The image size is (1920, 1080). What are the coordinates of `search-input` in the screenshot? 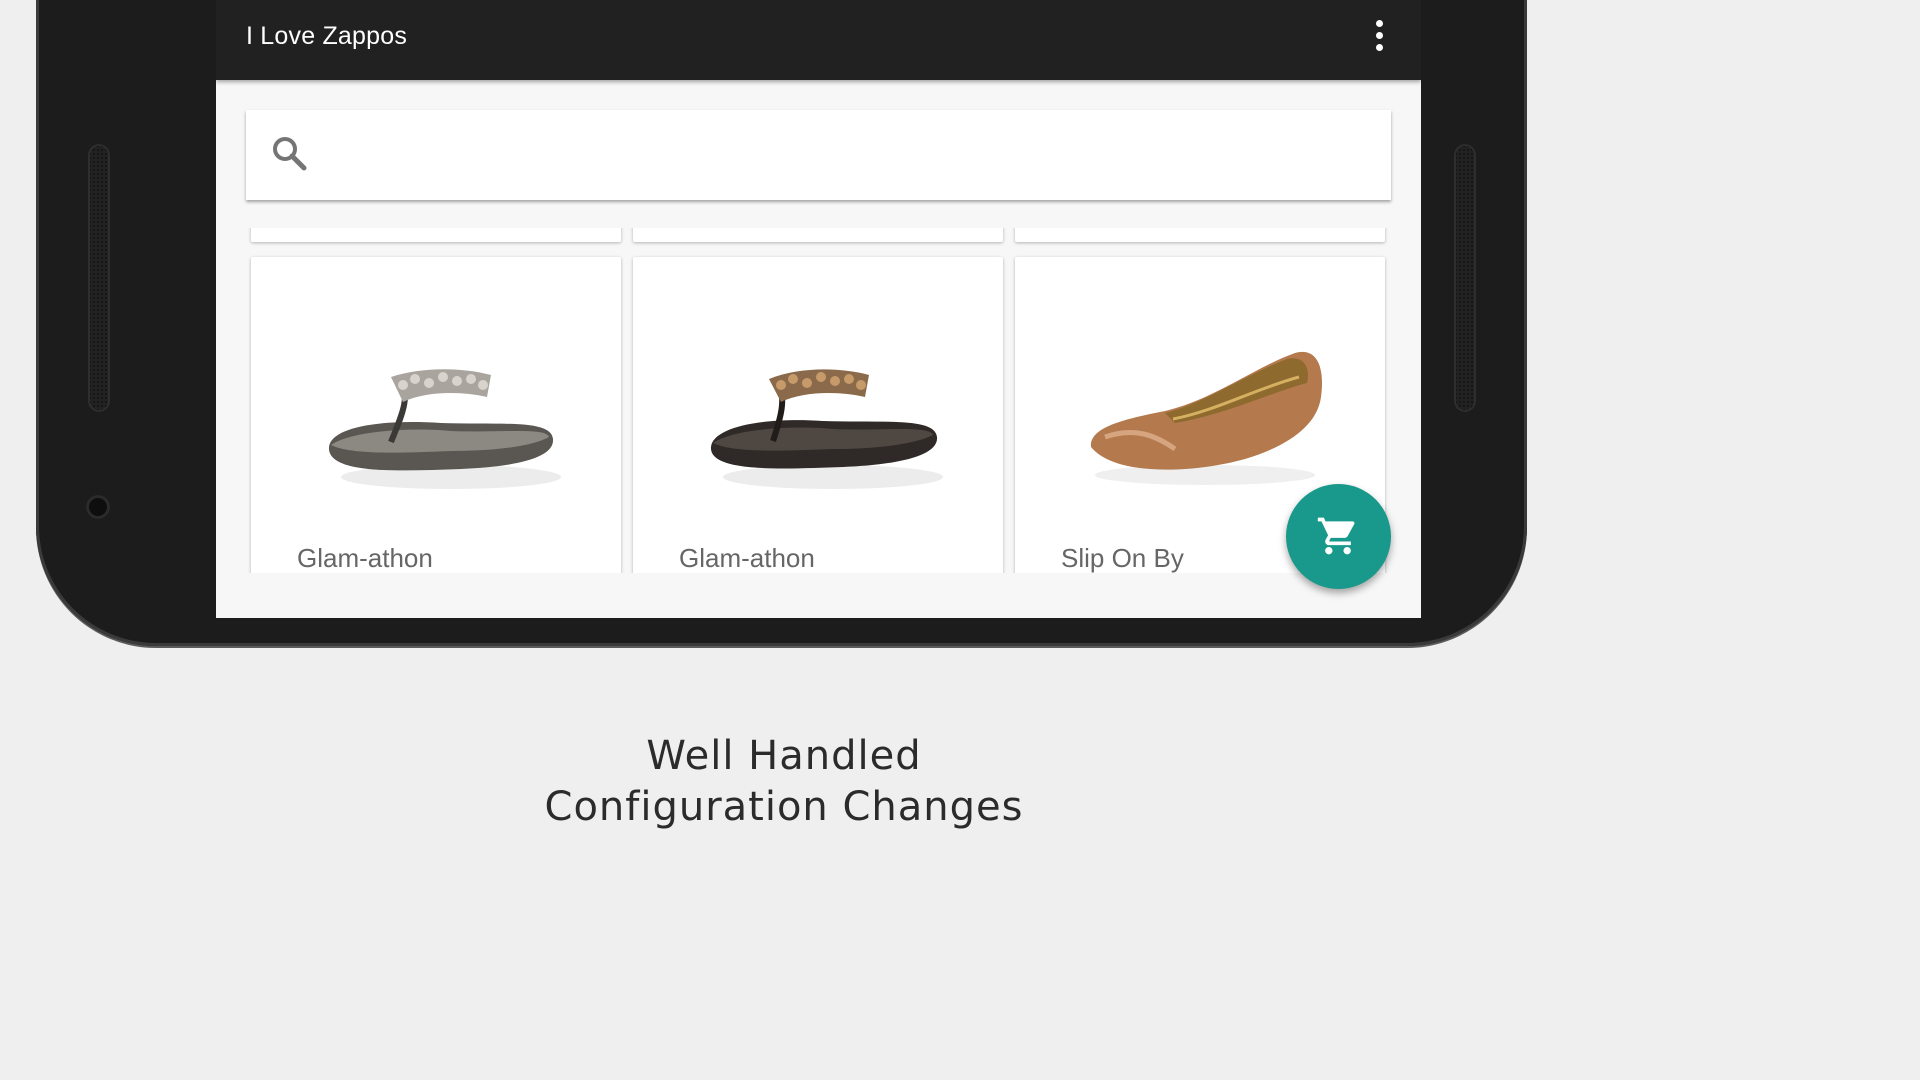 It's located at (853, 156).